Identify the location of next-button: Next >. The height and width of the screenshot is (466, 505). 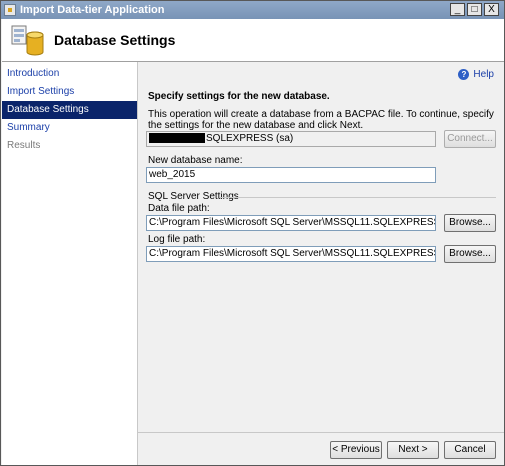
(413, 450).